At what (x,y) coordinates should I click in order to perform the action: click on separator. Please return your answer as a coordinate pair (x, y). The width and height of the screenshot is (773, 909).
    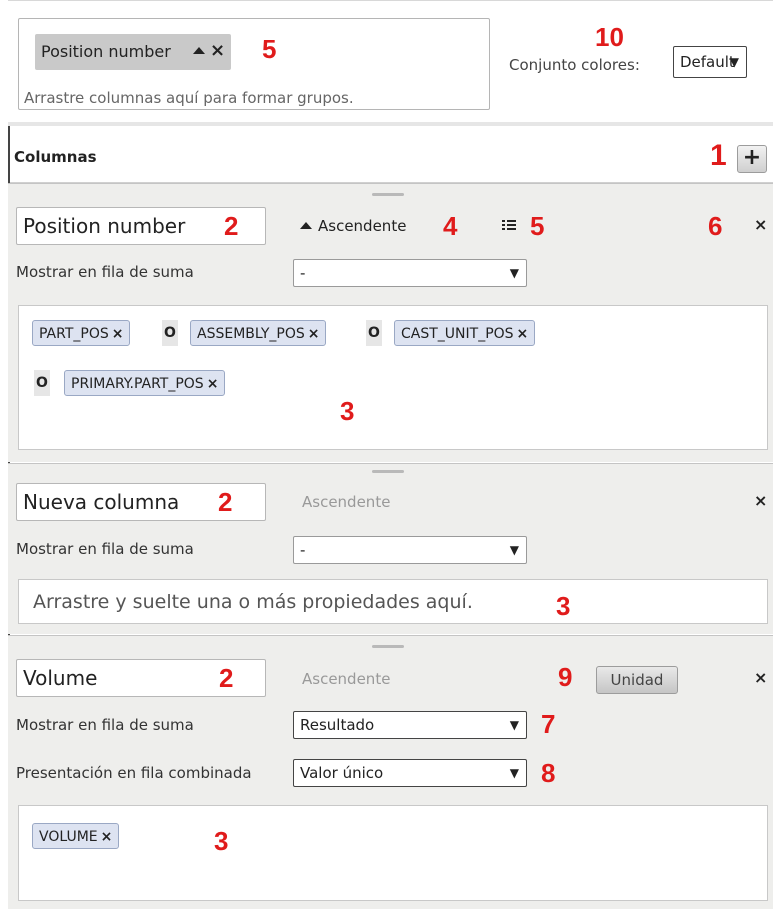
    Looking at the image, I should click on (390, 124).